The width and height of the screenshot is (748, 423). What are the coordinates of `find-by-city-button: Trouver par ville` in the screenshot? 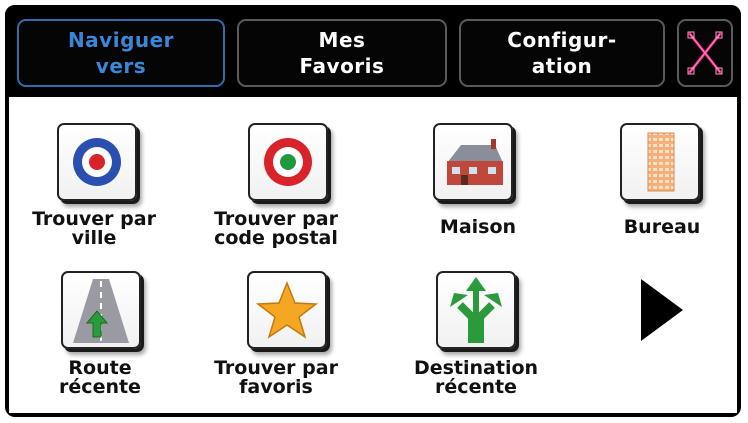 It's located at (94, 177).